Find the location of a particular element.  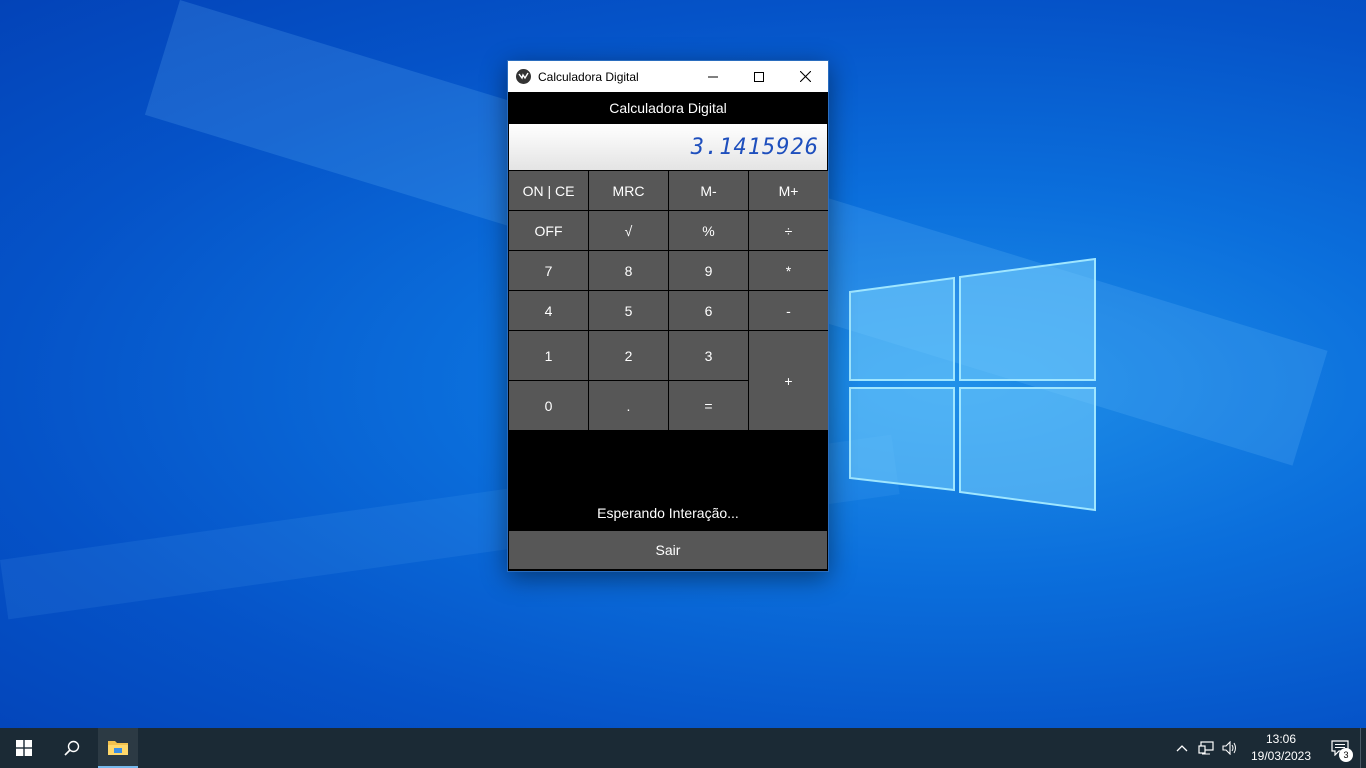

exit-button: Sair is located at coordinates (668, 550).